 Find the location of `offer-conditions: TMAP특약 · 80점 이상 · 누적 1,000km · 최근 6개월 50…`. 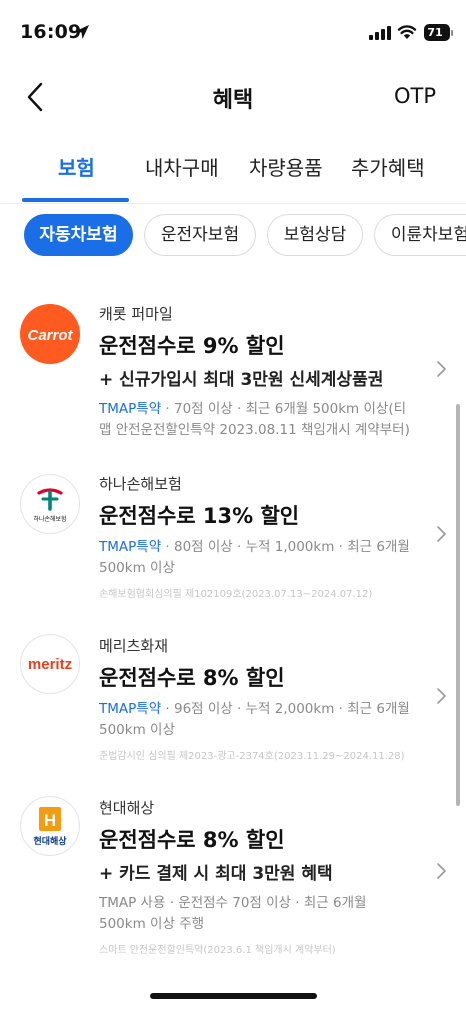

offer-conditions: TMAP특약 · 80점 이상 · 누적 1,000km · 최근 6개월 50… is located at coordinates (254, 557).